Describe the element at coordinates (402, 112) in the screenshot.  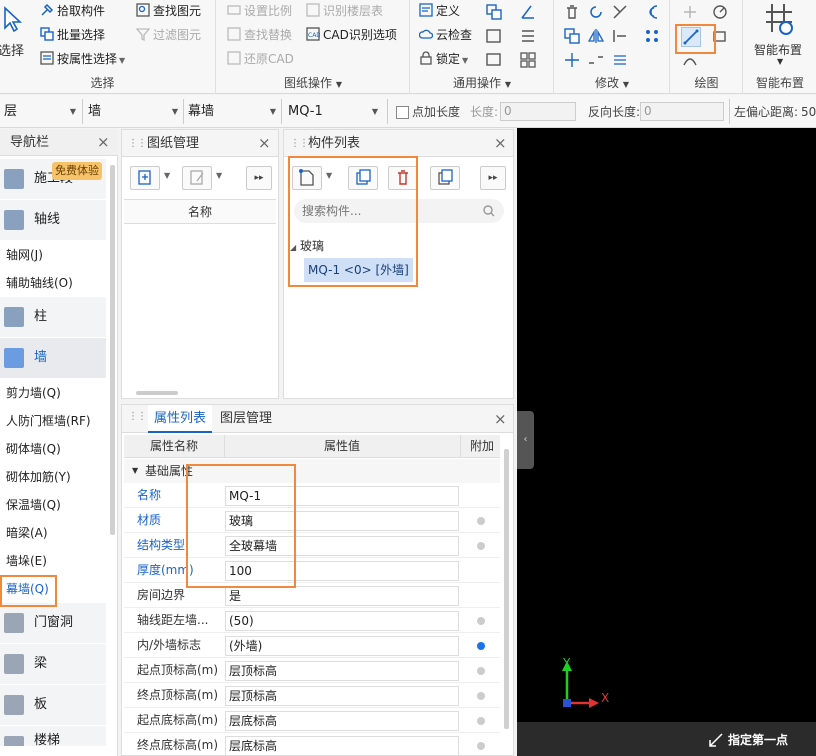
I see `point-length-checkbox` at that location.